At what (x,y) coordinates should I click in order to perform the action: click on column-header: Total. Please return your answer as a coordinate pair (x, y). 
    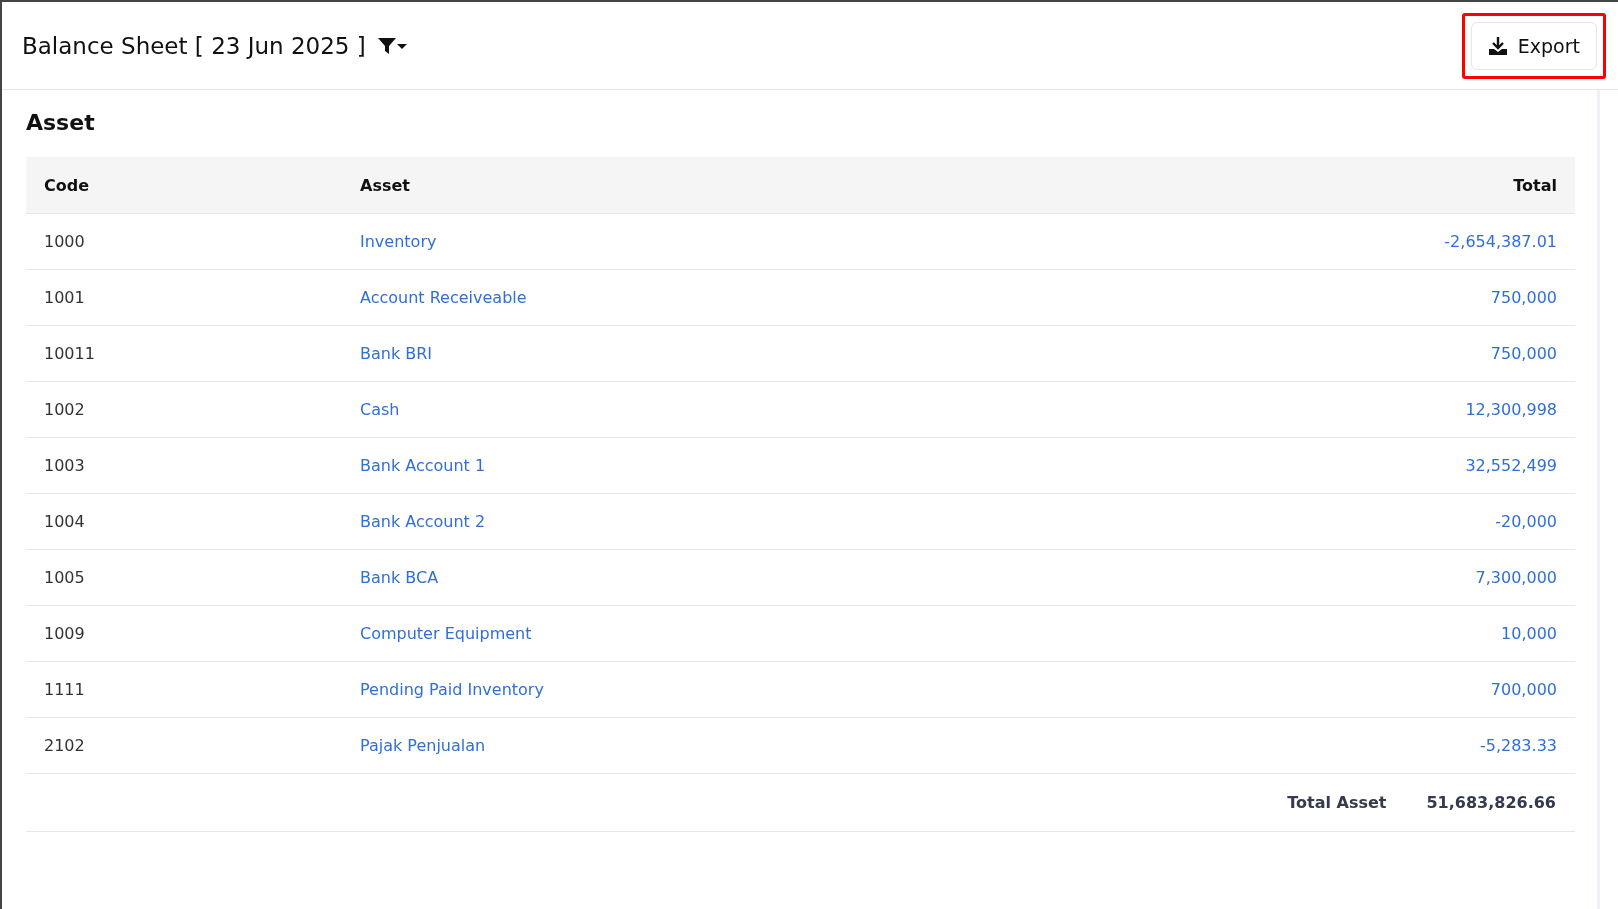
    Looking at the image, I should click on (1326, 185).